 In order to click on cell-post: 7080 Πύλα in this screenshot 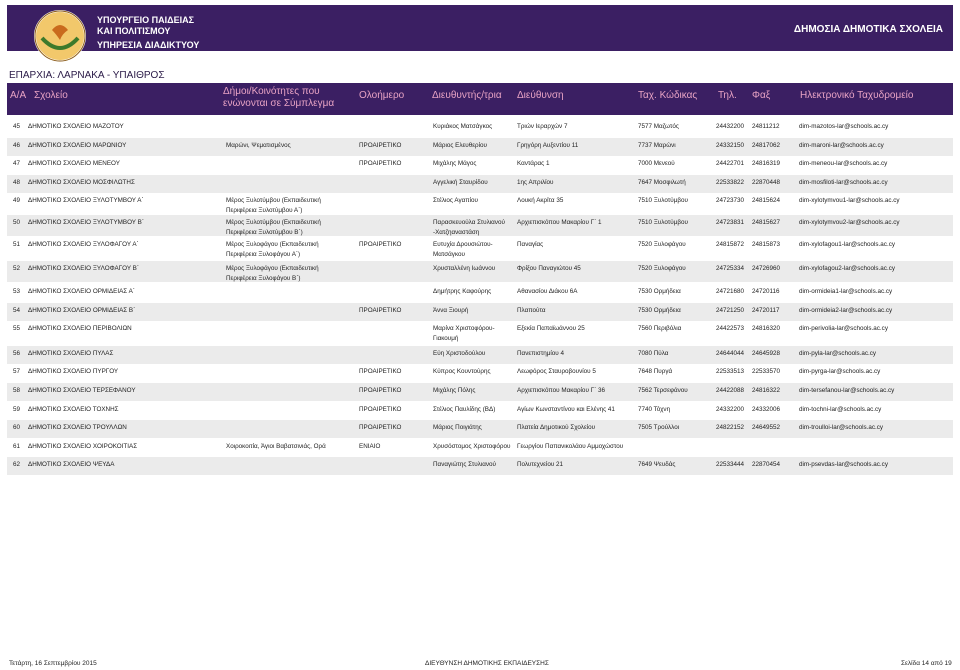, I will do `click(653, 353)`.